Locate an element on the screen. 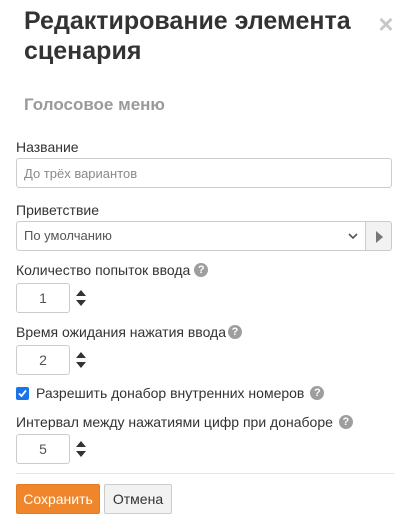 This screenshot has width=410, height=523. dial-interval-input: 5 is located at coordinates (43, 449).